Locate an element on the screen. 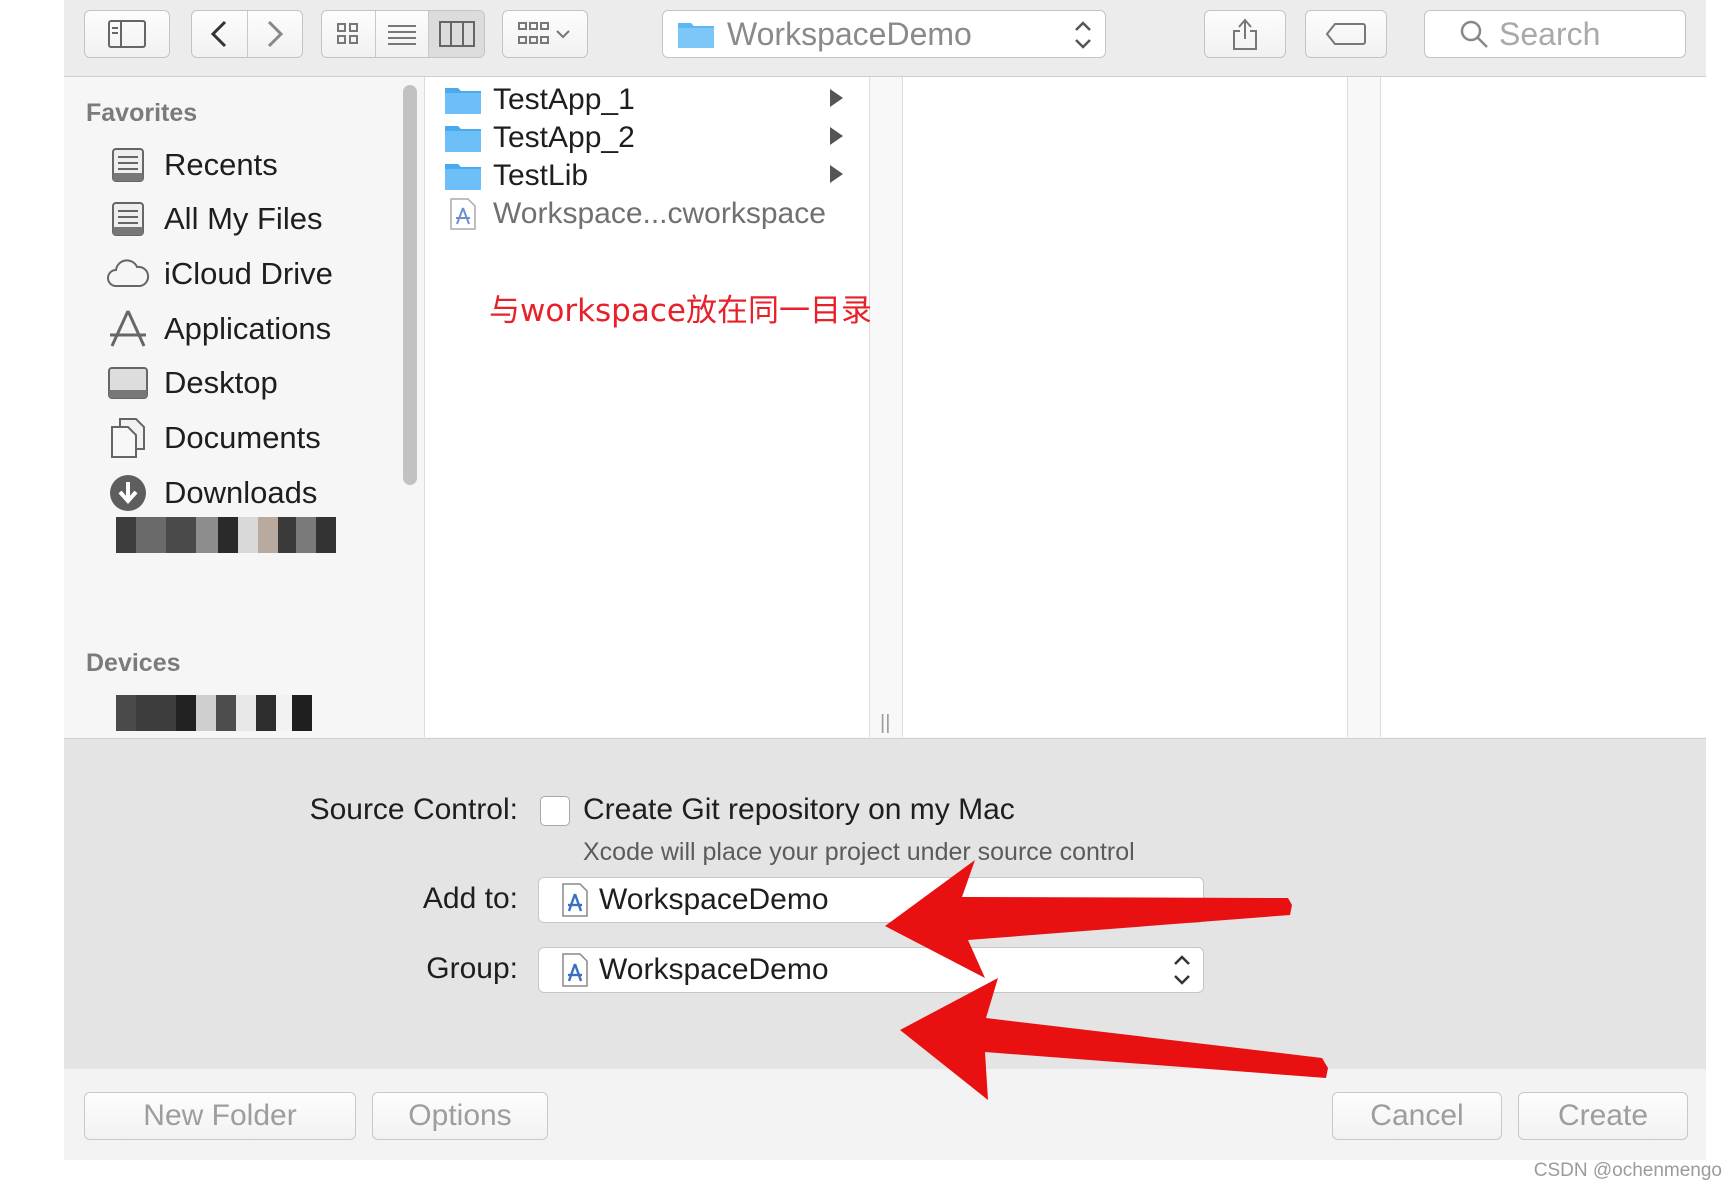 Image resolution: width=1736 pixels, height=1190 pixels. chevron-right-icon is located at coordinates (275, 34).